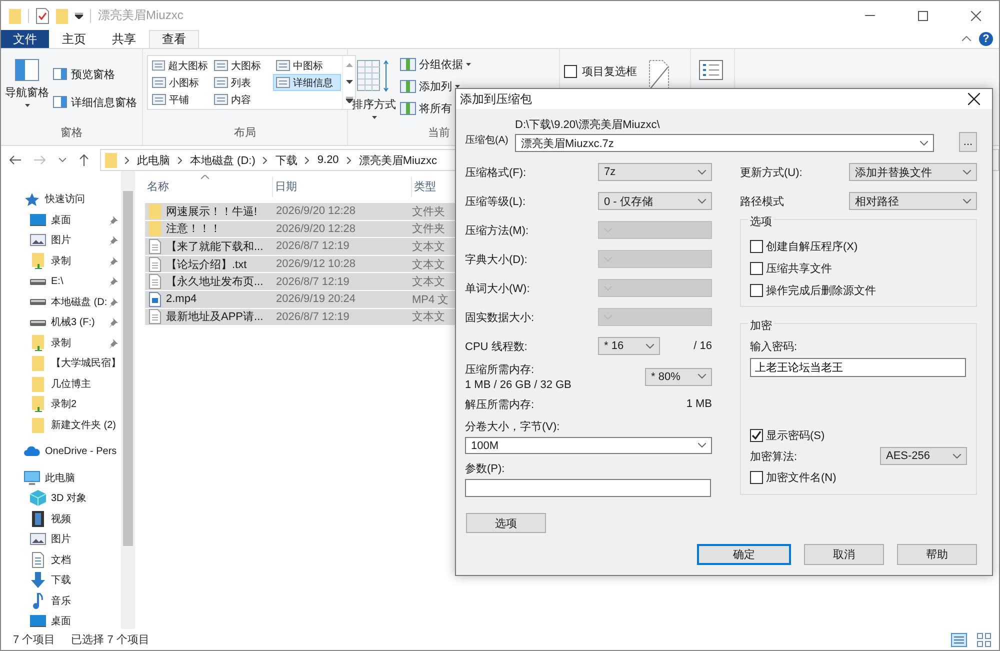 Image resolution: width=1000 pixels, height=651 pixels. Describe the element at coordinates (984, 639) in the screenshot. I see `large-icons-view-icon` at that location.